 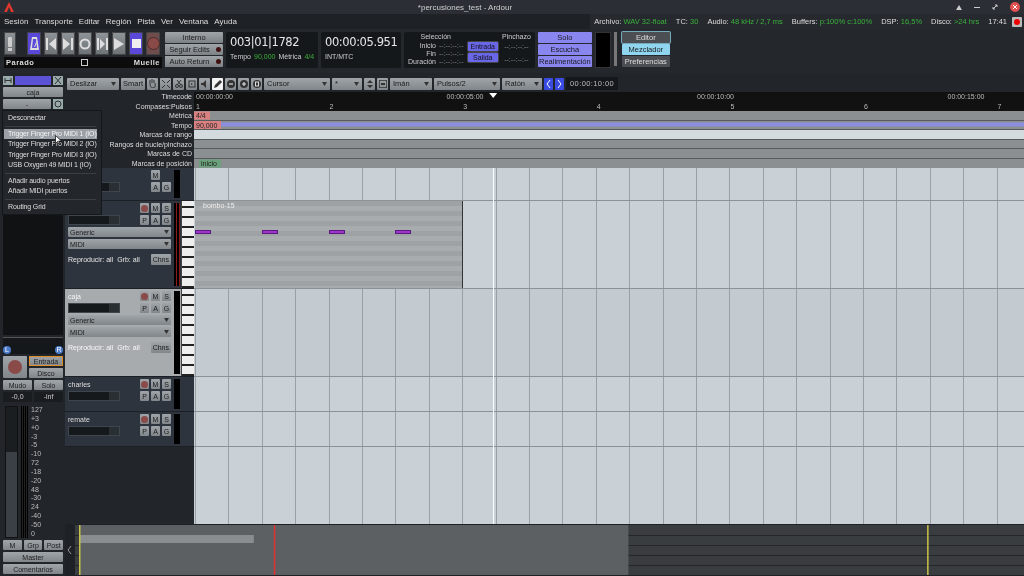 I want to click on end-button, so click(x=68, y=43).